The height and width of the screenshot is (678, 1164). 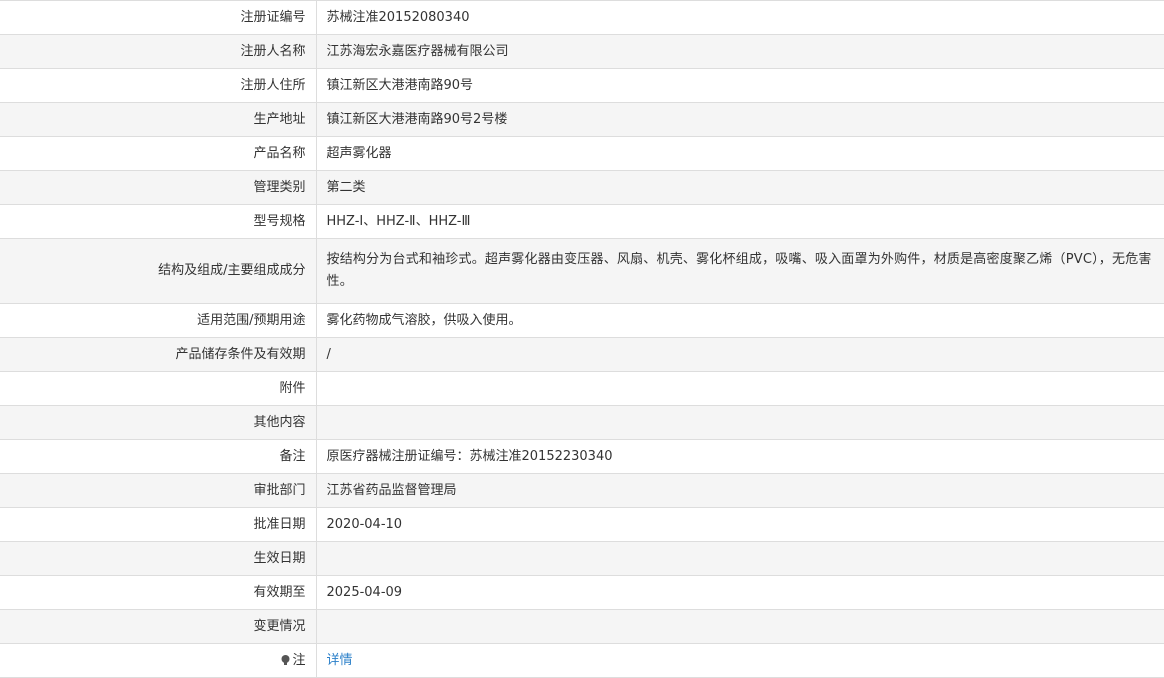 I want to click on row-intended-use: 适用范围/预期用途 雾化药物成气溶胶，供吸入使用。, so click(x=582, y=320).